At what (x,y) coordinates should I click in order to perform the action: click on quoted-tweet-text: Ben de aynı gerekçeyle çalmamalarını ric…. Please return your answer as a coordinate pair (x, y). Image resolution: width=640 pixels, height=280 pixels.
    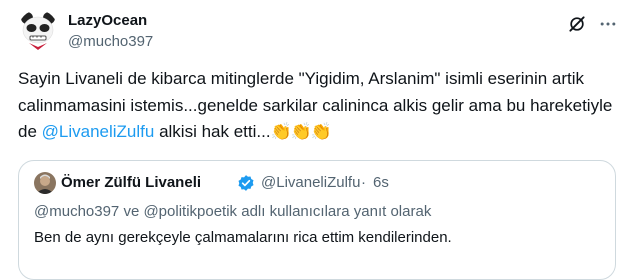
    Looking at the image, I should click on (243, 237).